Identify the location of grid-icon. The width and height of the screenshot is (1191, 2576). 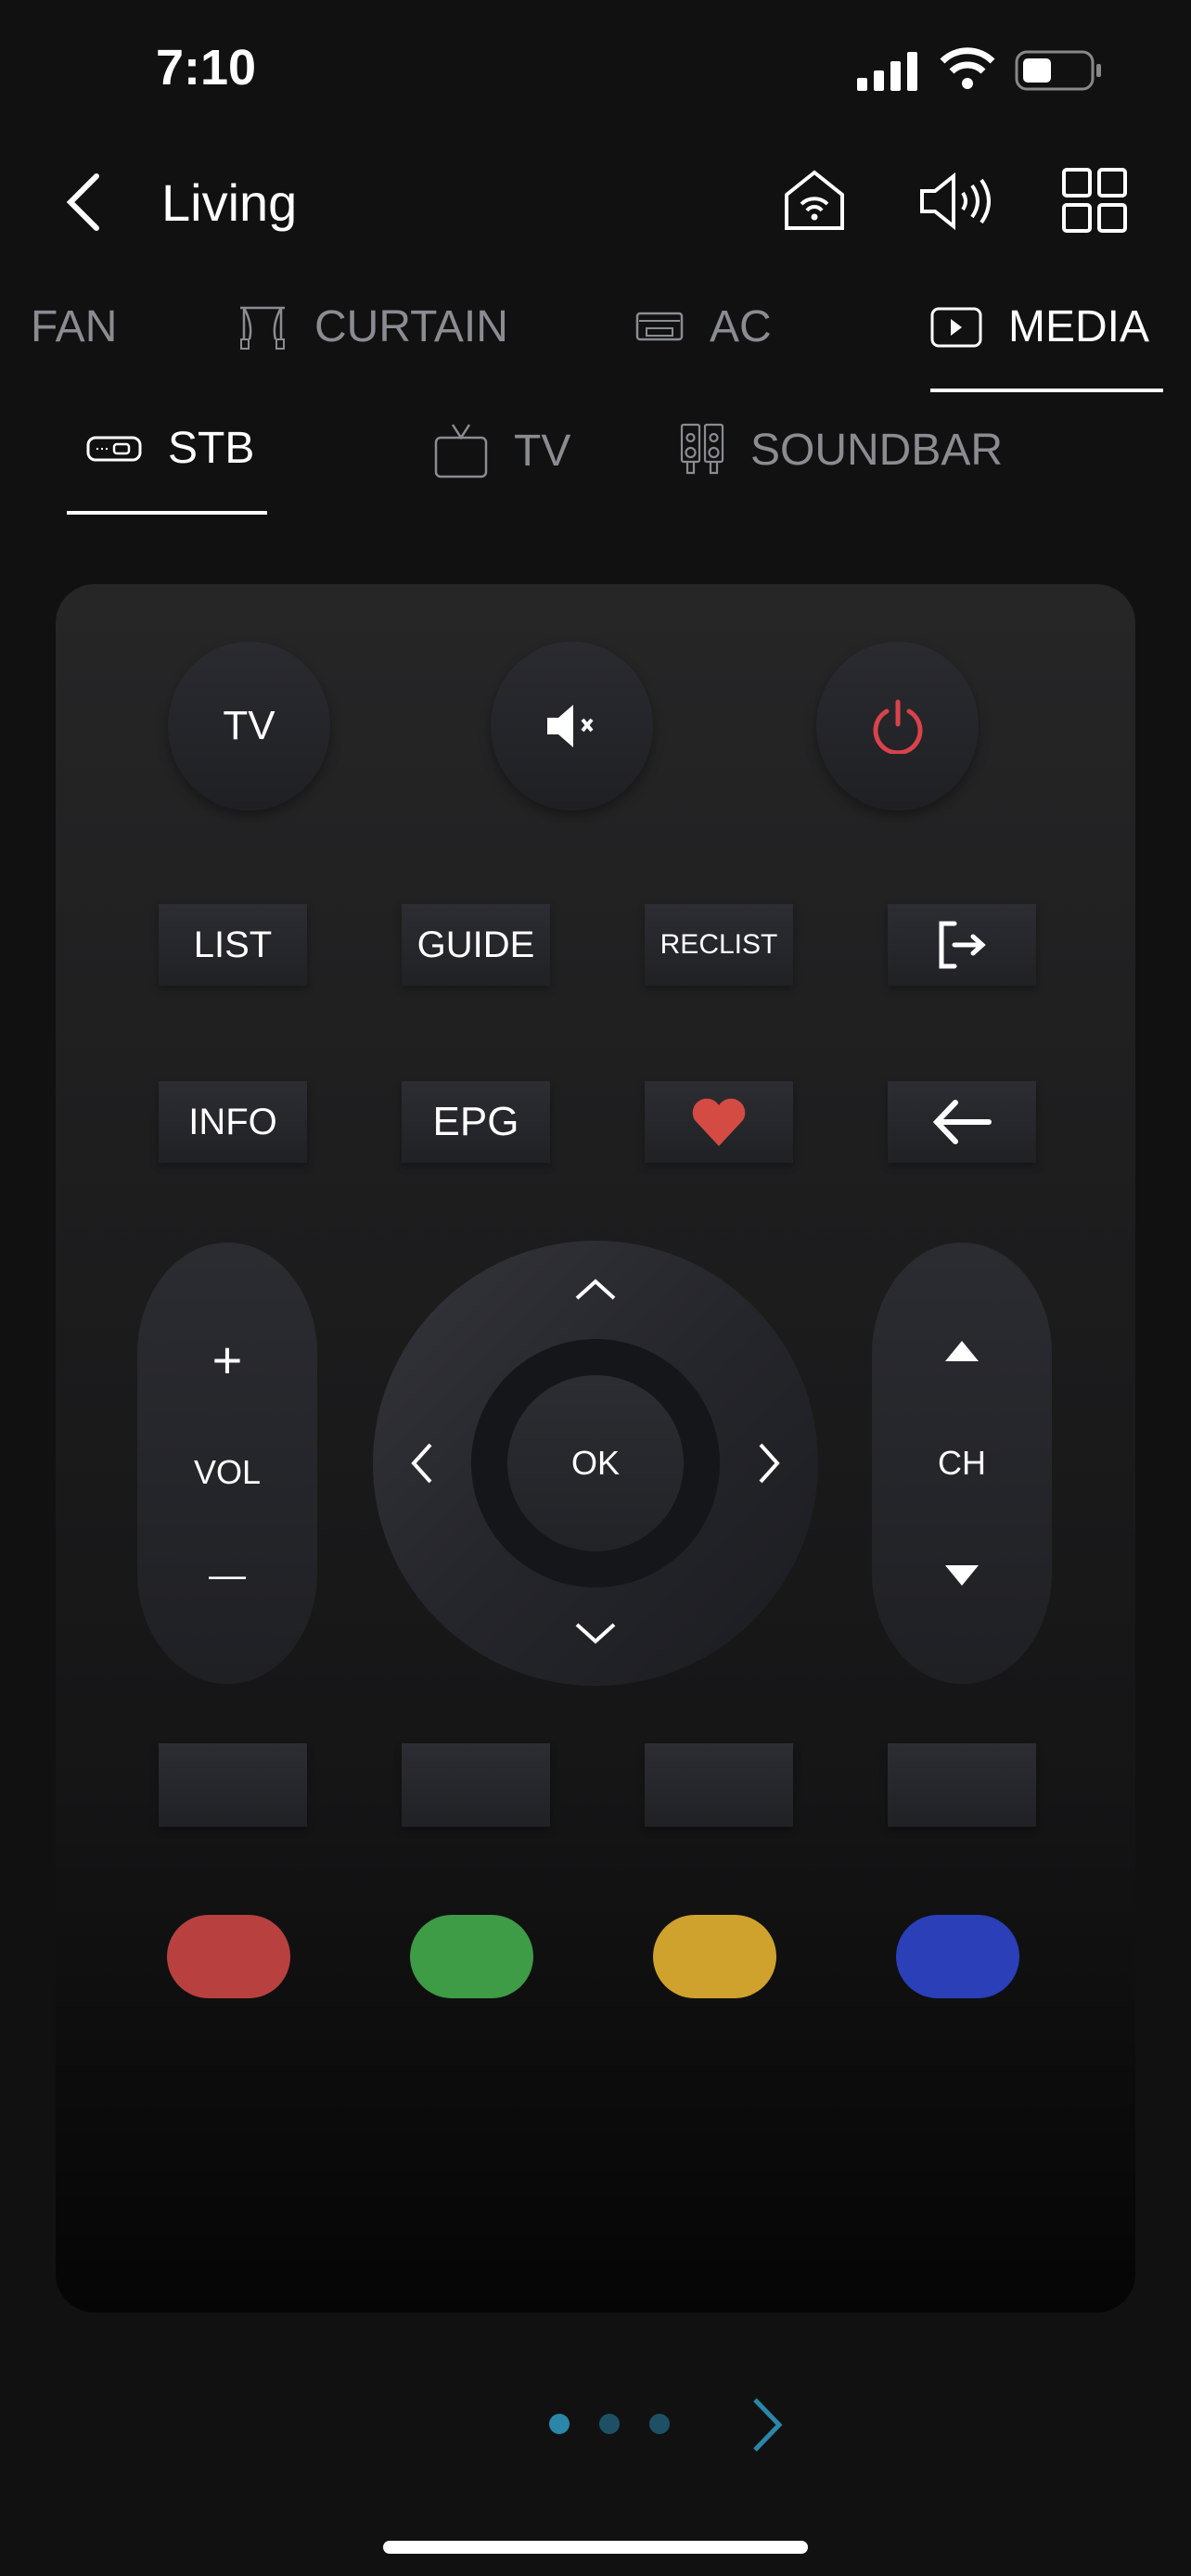
(1095, 201).